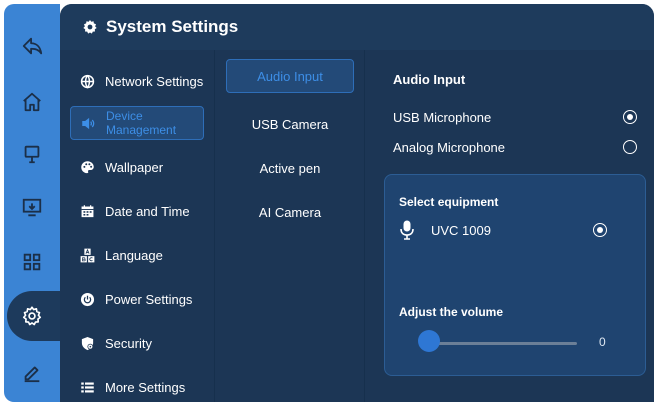 The image size is (654, 402). Describe the element at coordinates (141, 123) in the screenshot. I see `menu-item-label: Device Management` at that location.